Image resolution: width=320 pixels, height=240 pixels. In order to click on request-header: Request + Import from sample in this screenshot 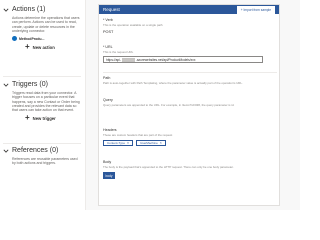, I will do `click(189, 9)`.